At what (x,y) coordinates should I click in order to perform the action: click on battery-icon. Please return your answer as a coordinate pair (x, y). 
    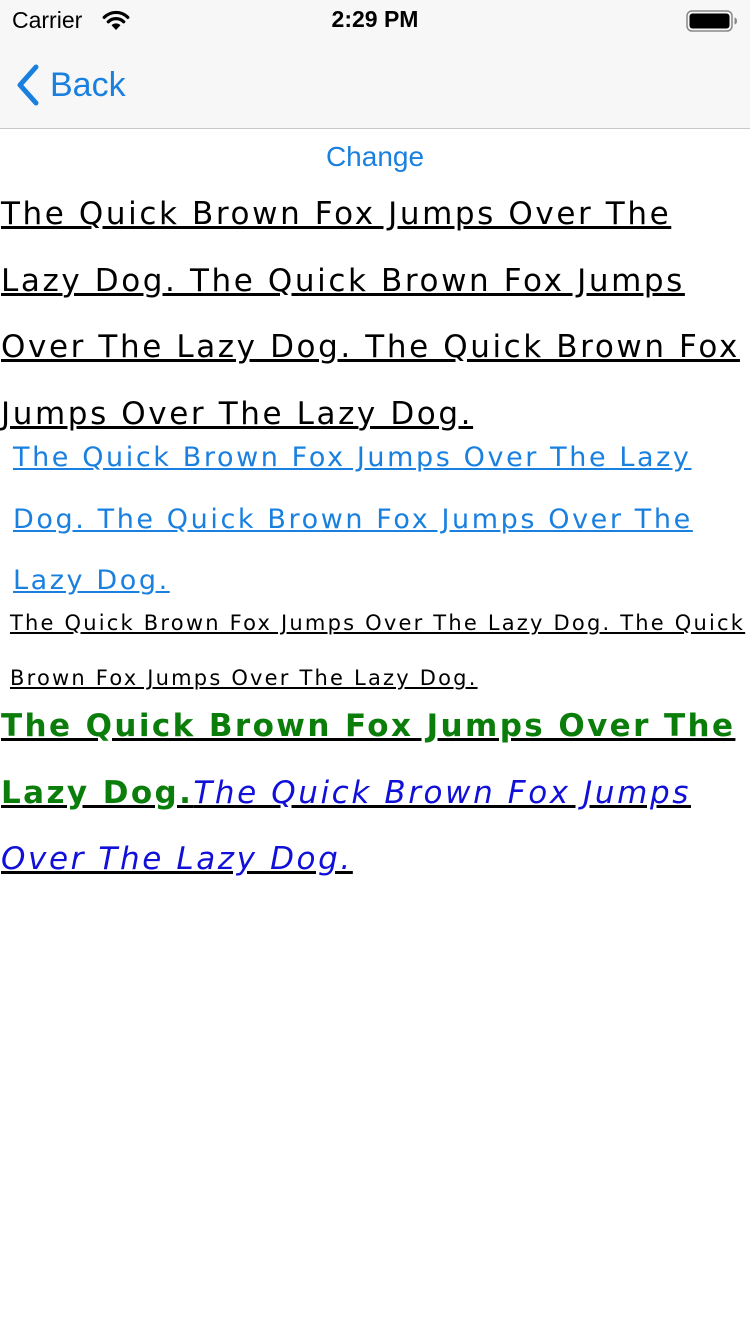
    Looking at the image, I should click on (711, 21).